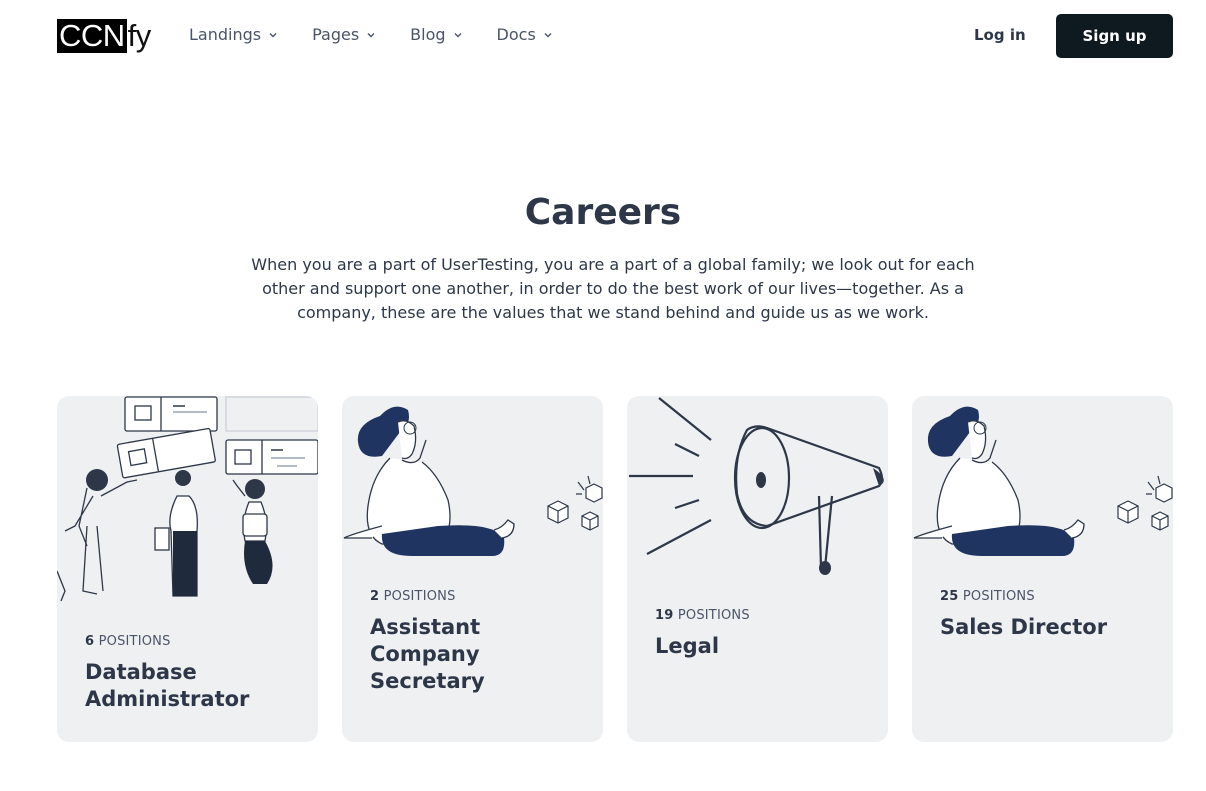 The image size is (1206, 791). What do you see at coordinates (388, 34) in the screenshot?
I see `main-nav: Landings Pages Blog Docs` at bounding box center [388, 34].